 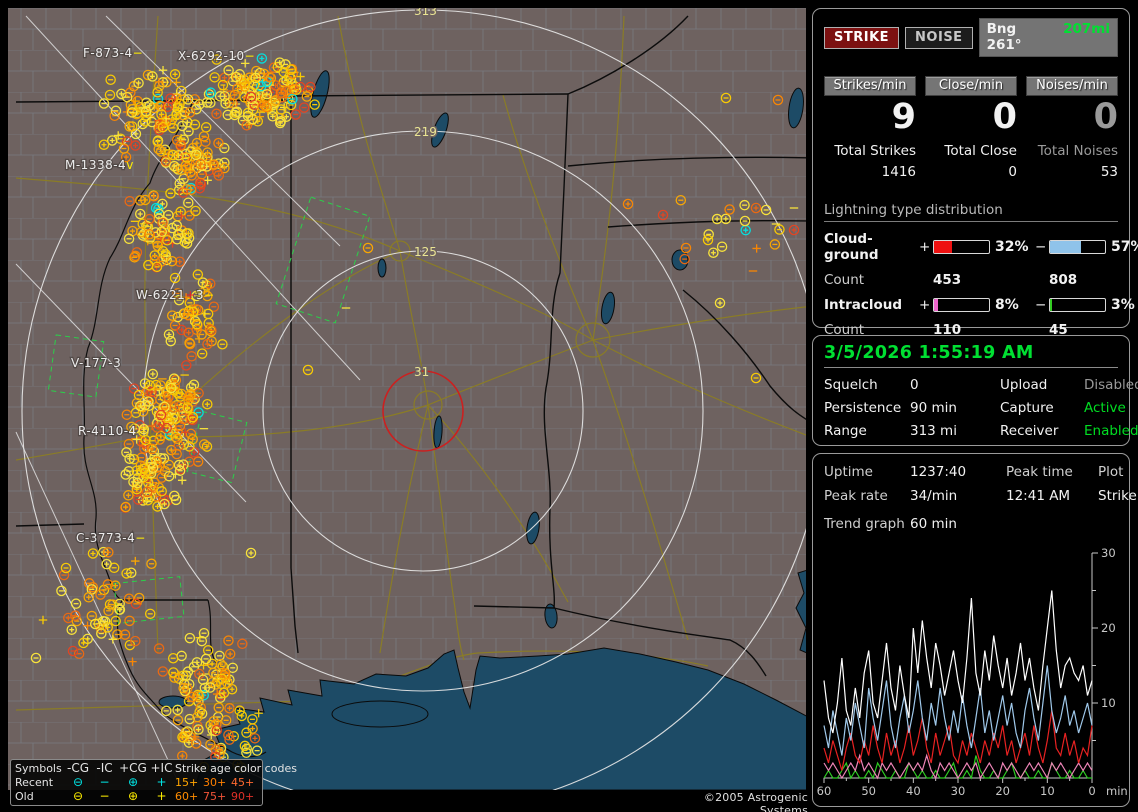 I want to click on ic-pos-percent: 8%, so click(x=1007, y=304).